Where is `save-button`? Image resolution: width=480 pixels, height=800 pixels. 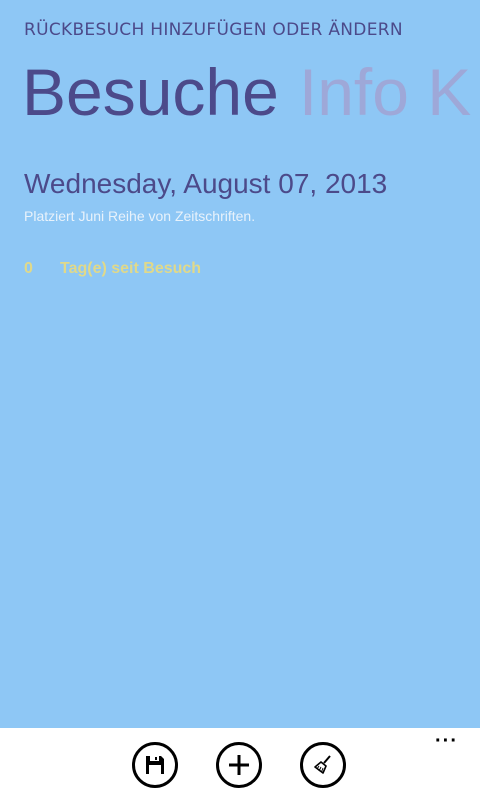 save-button is located at coordinates (155, 765).